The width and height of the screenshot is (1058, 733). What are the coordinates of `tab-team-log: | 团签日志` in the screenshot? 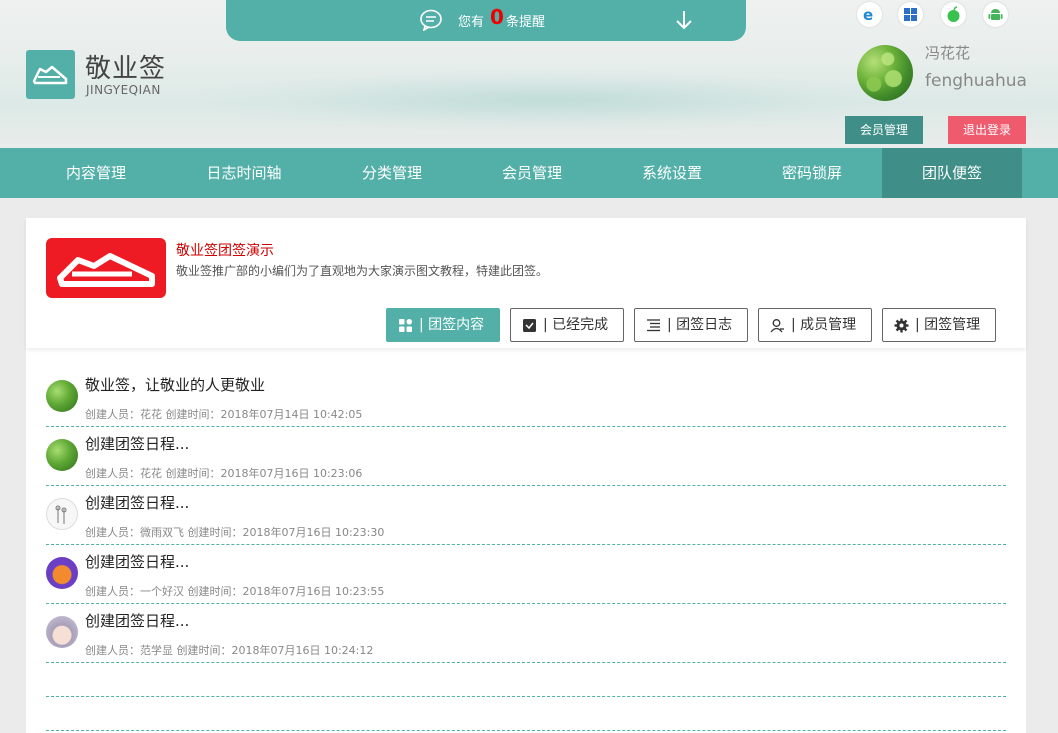 It's located at (691, 325).